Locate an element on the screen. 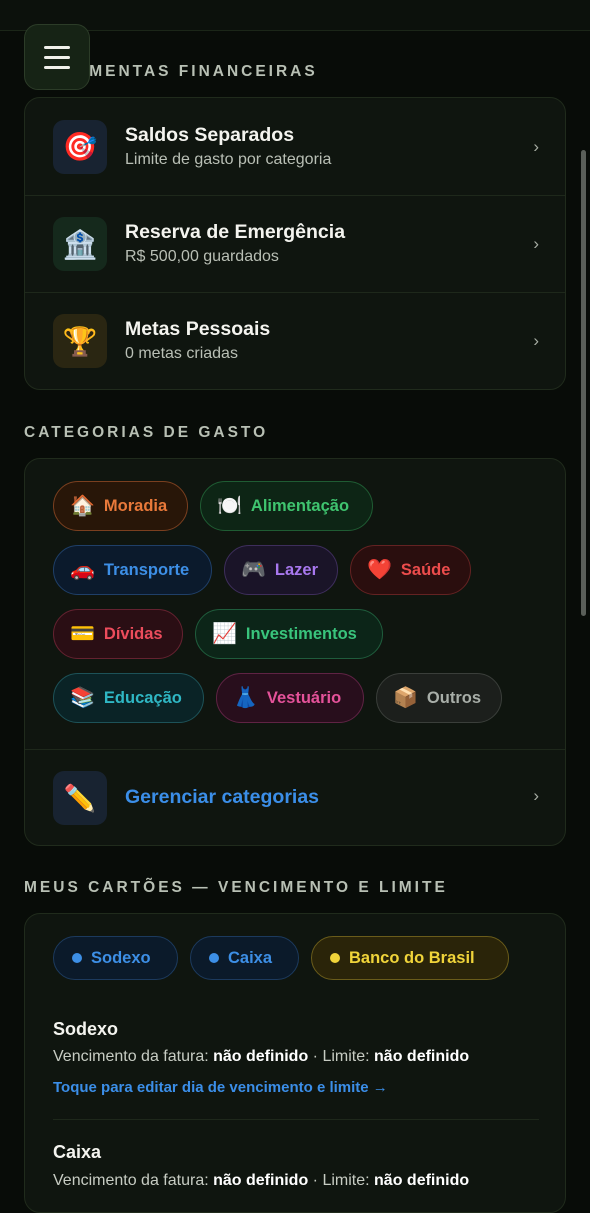 Image resolution: width=590 pixels, height=1213 pixels. bank-icon: 🏦 is located at coordinates (80, 244).